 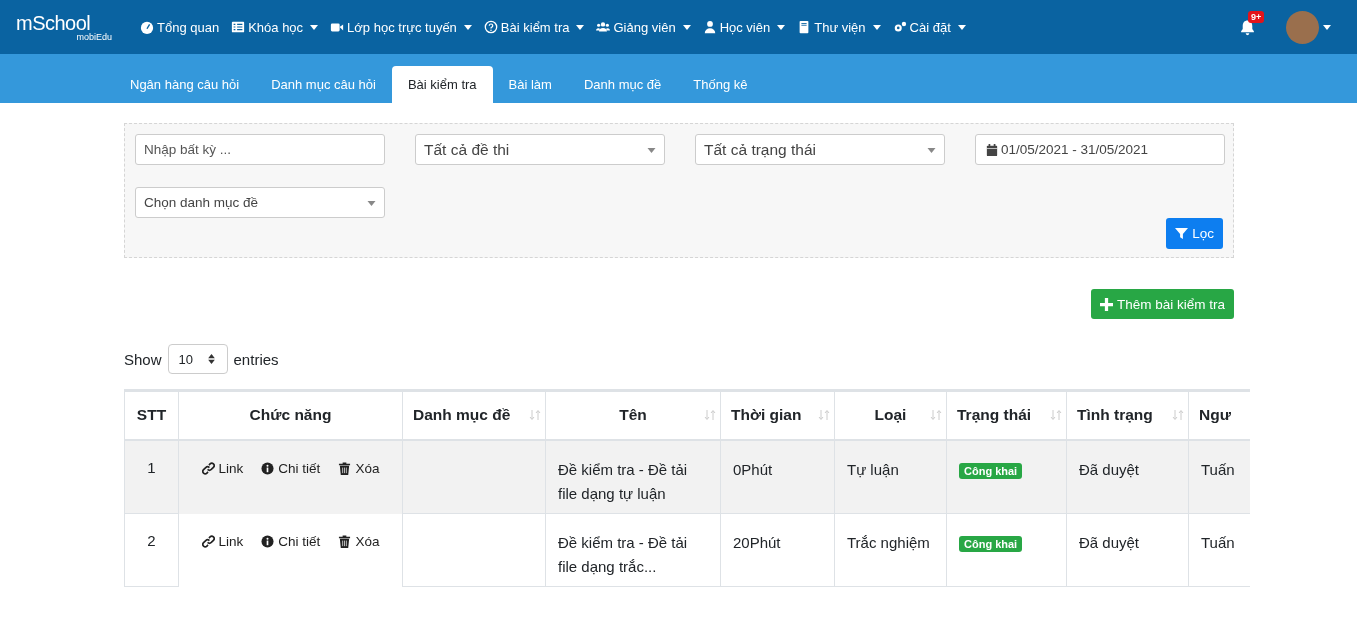 I want to click on date-range-field: 01/05/2021 - 31/05/2021, so click(x=1100, y=149).